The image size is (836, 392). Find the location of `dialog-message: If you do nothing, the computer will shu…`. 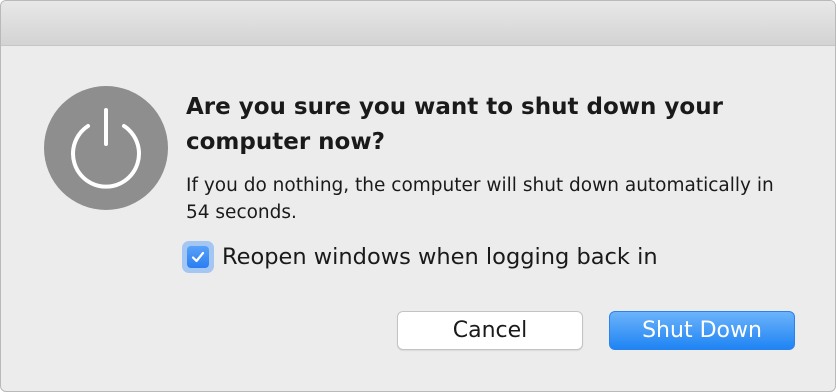

dialog-message: If you do nothing, the computer will shu… is located at coordinates (480, 199).